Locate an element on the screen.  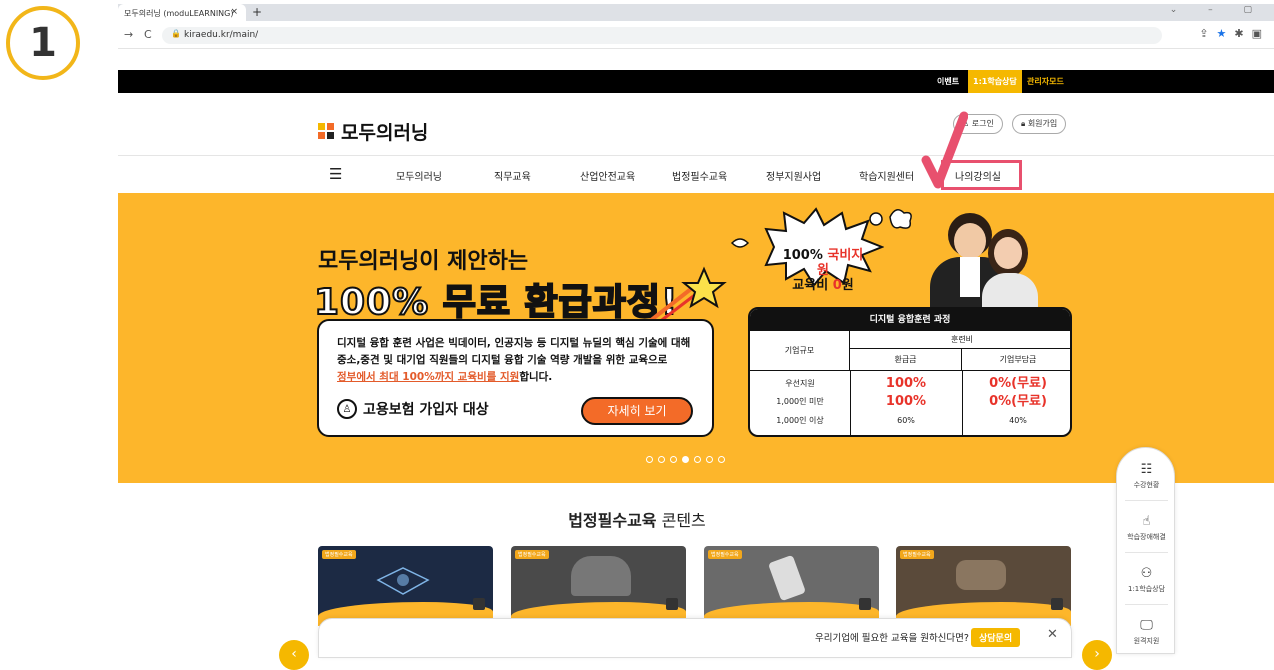
browser-tab: 모두의러닝 (moduLEARNING) × is located at coordinates (182, 12).